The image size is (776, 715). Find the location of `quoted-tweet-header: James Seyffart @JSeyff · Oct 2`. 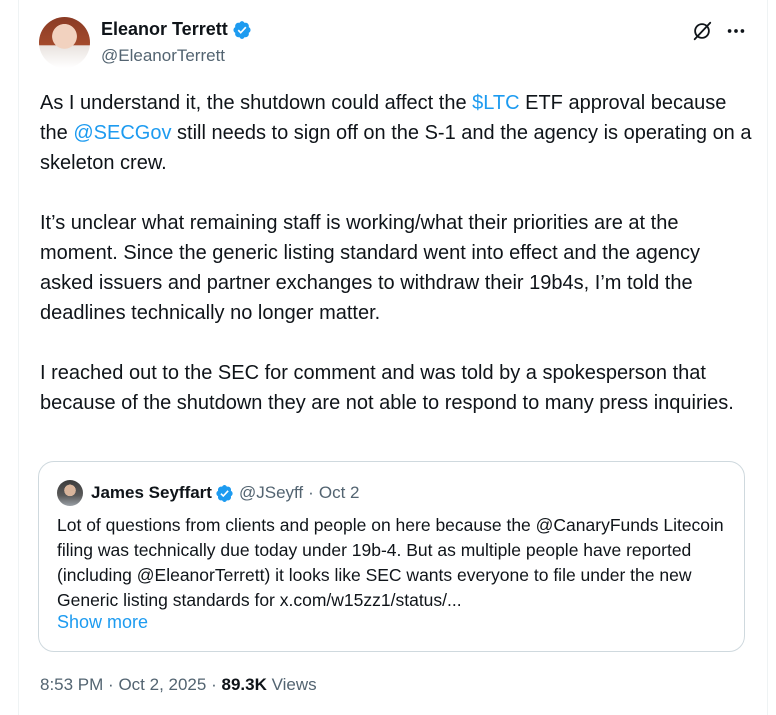

quoted-tweet-header: James Seyffart @JSeyff · Oct 2 is located at coordinates (208, 493).